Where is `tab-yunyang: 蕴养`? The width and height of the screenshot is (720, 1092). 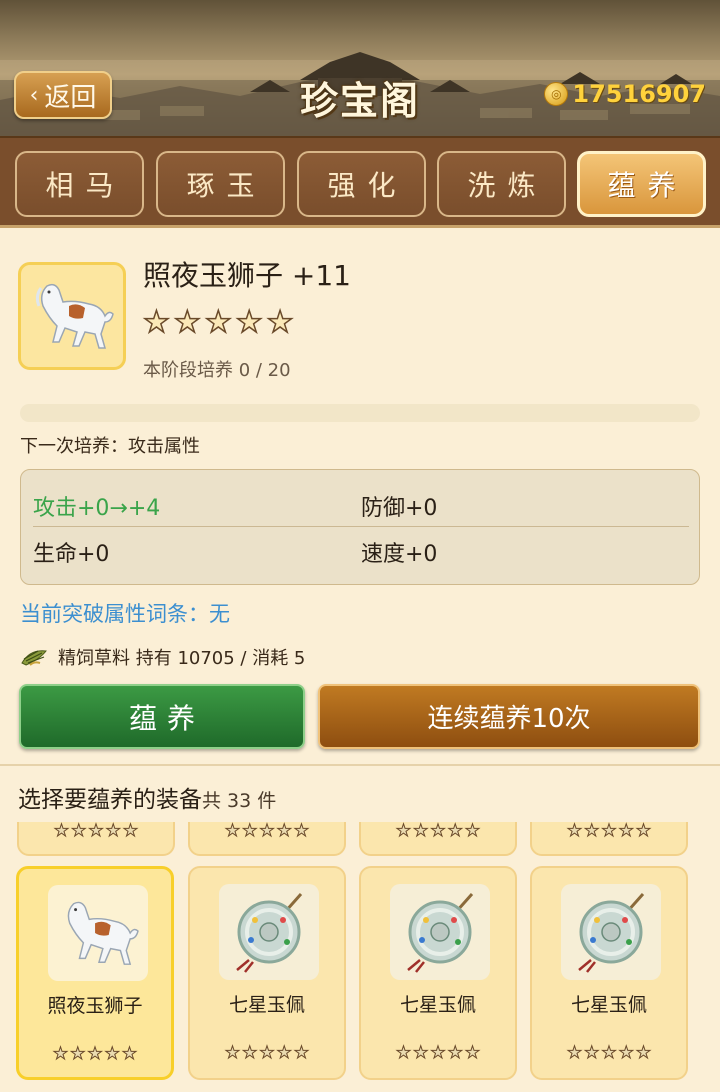 tab-yunyang: 蕴养 is located at coordinates (641, 184).